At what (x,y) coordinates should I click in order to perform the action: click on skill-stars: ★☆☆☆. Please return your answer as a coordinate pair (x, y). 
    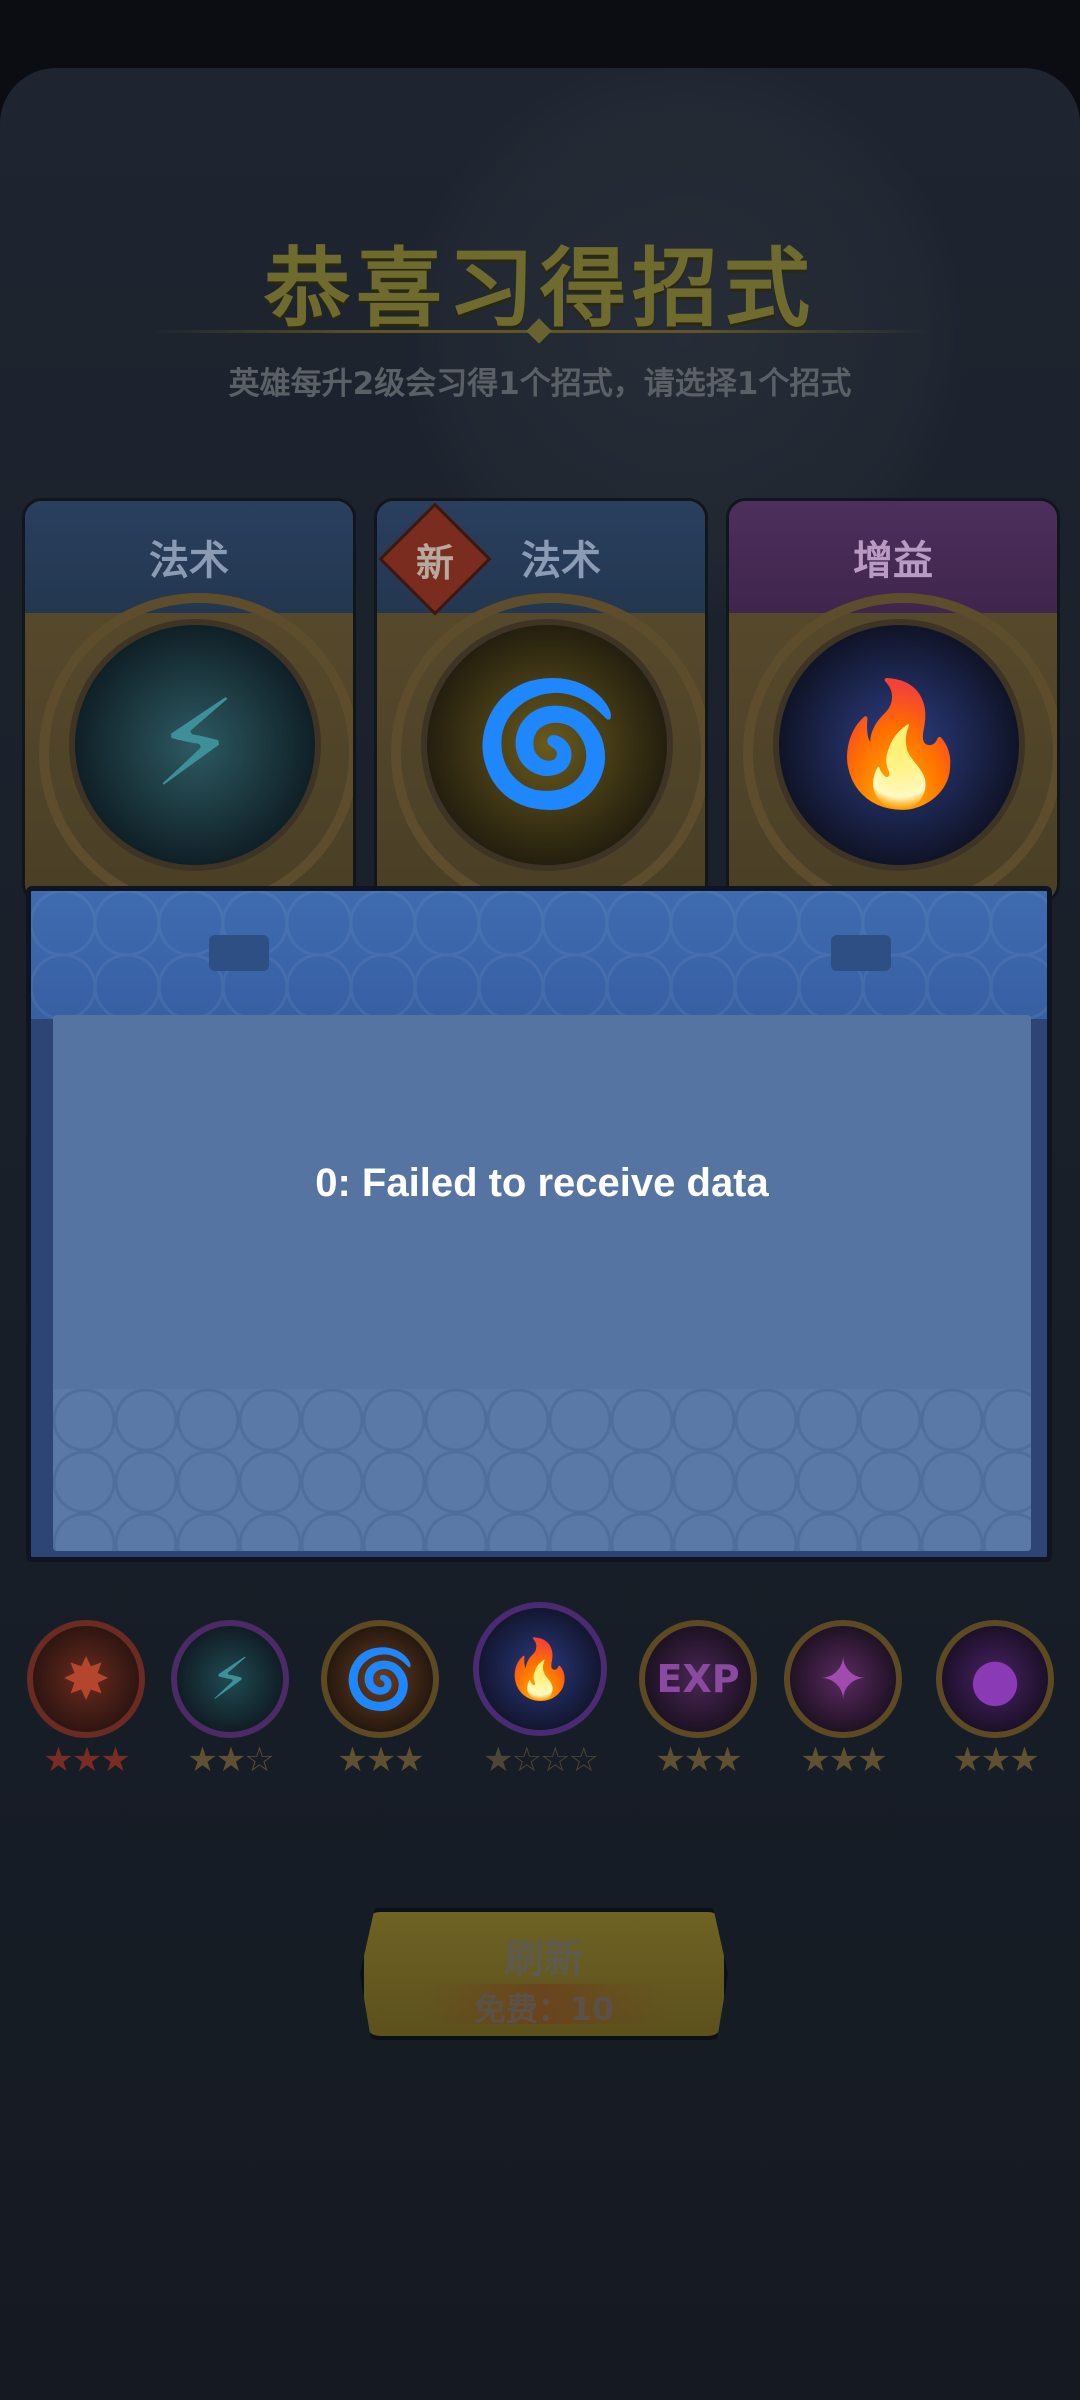
    Looking at the image, I should click on (541, 1760).